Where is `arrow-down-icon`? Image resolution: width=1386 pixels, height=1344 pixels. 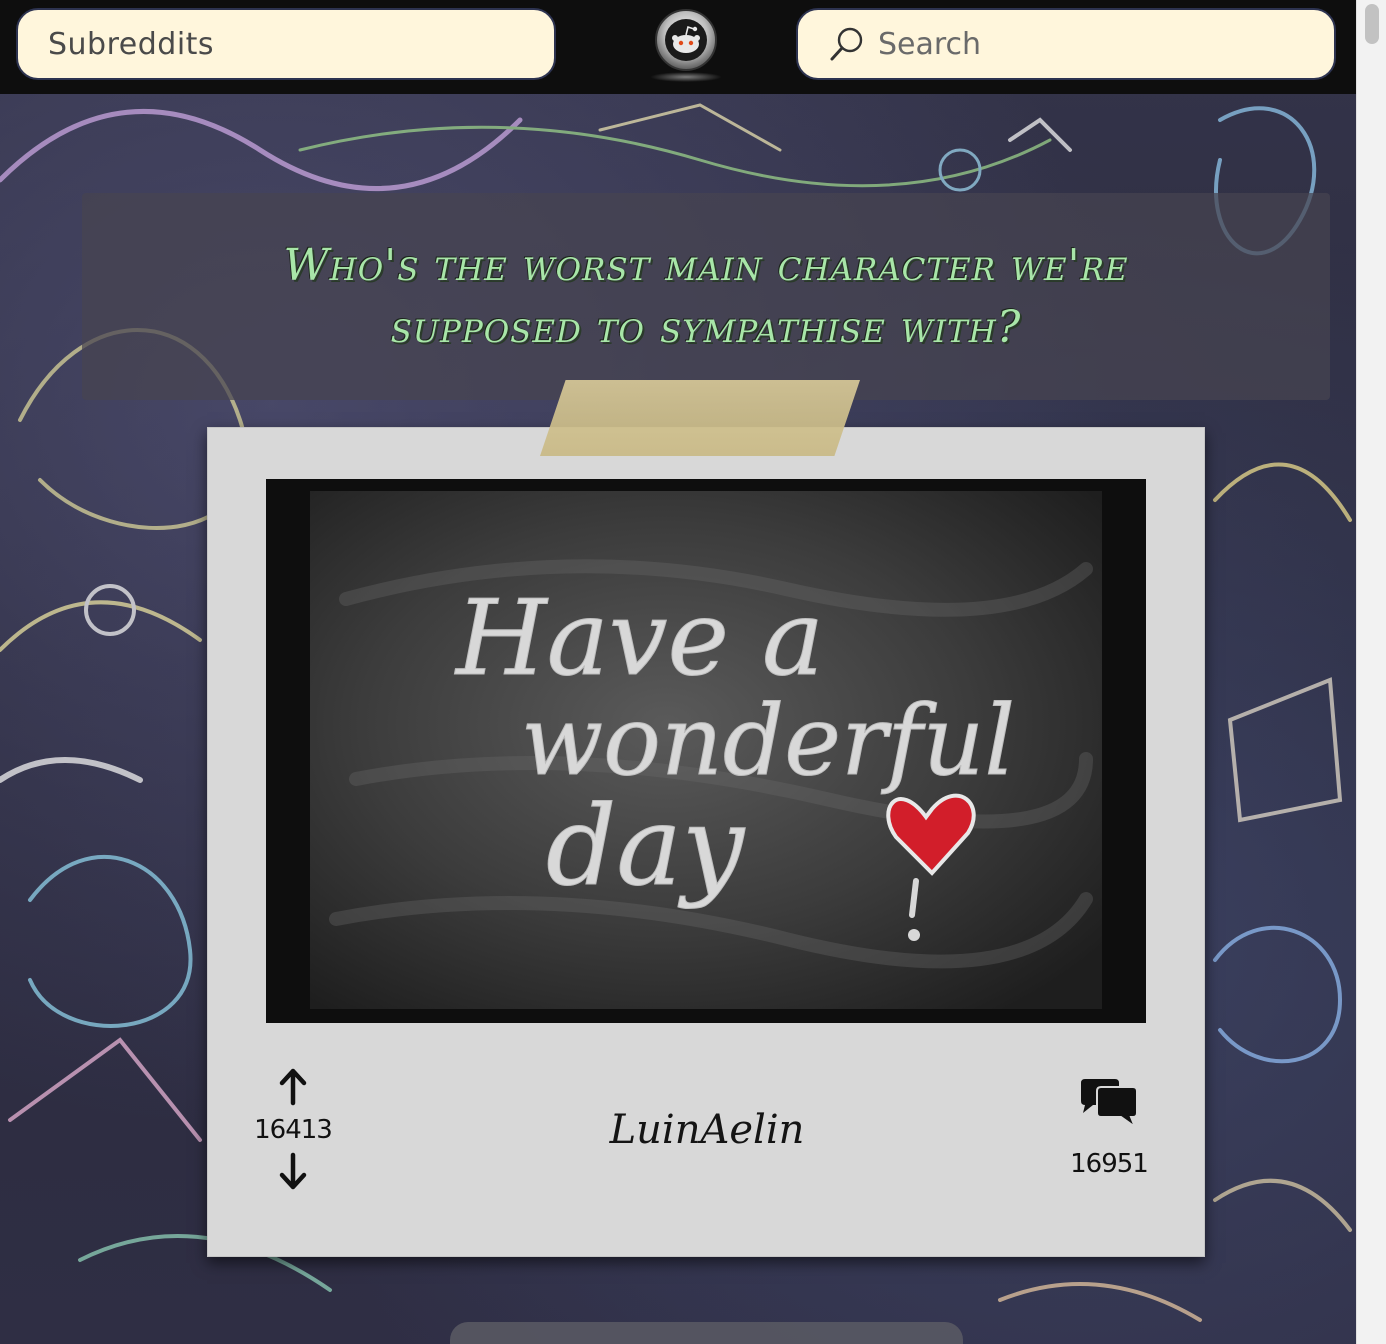 arrow-down-icon is located at coordinates (293, 1171).